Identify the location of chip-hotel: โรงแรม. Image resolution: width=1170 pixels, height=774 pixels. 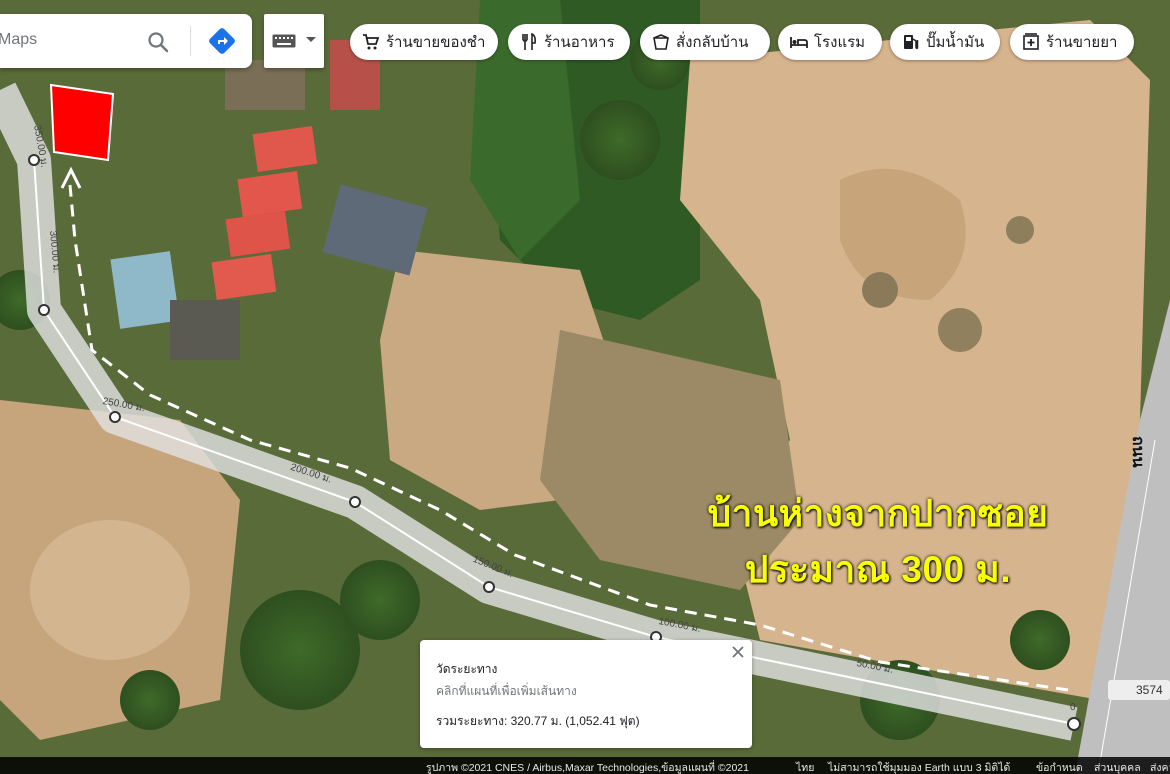
(830, 42).